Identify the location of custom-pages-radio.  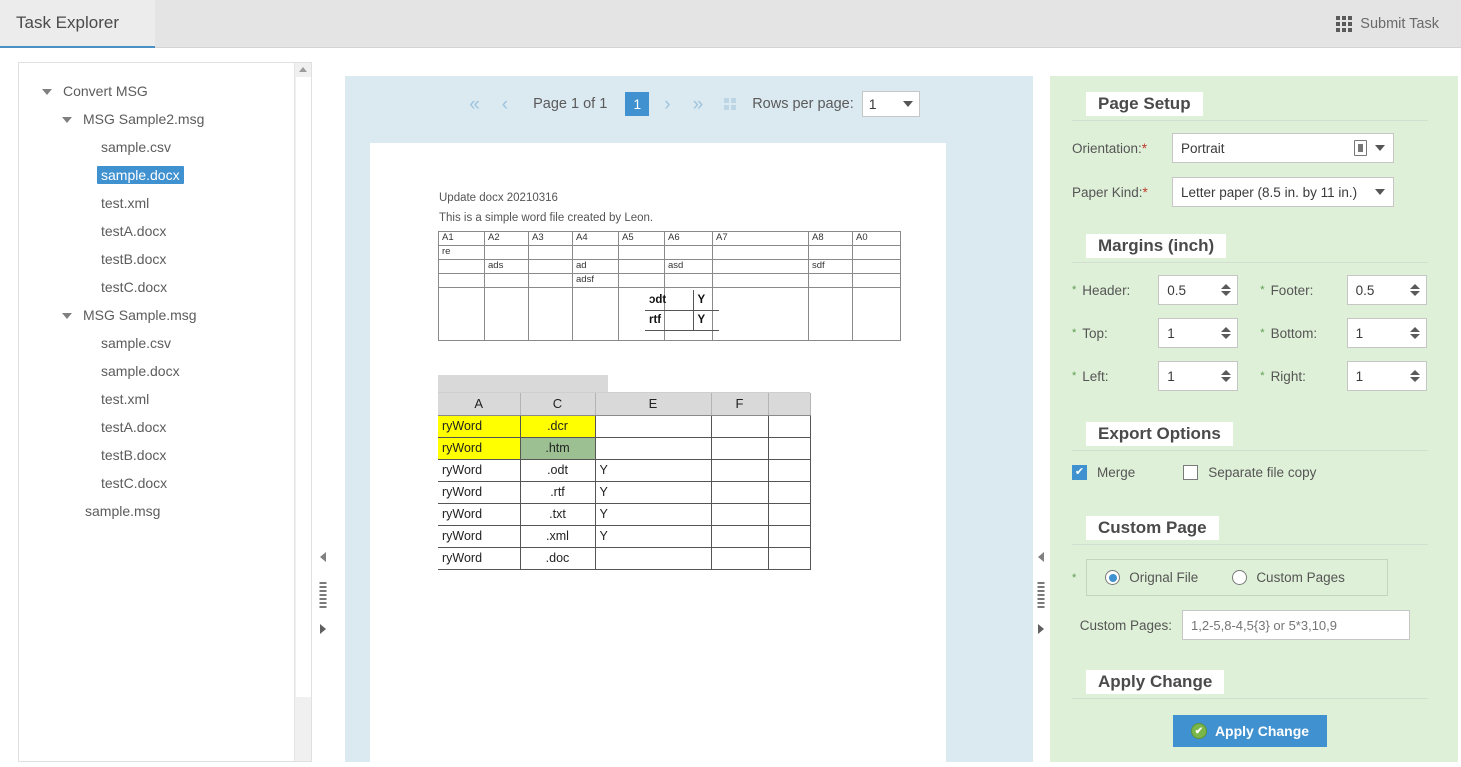
(1240, 577).